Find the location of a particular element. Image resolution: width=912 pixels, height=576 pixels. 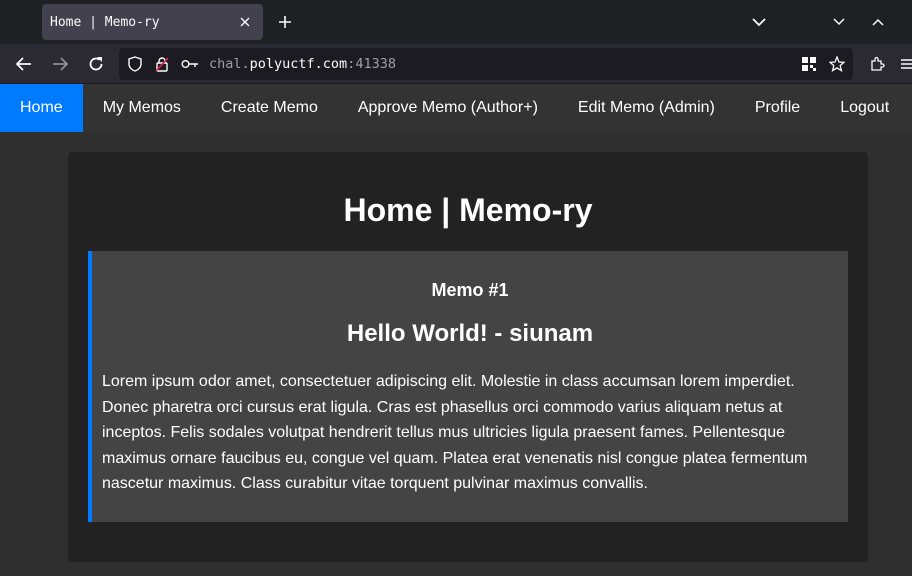

nav-item-logout: Logout is located at coordinates (864, 108).